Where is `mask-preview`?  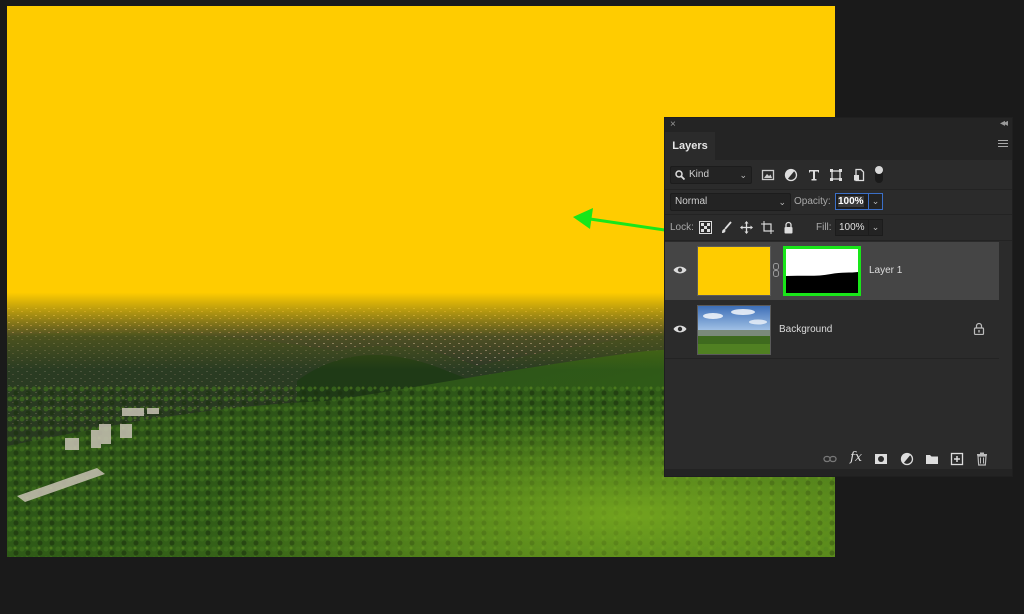 mask-preview is located at coordinates (822, 271).